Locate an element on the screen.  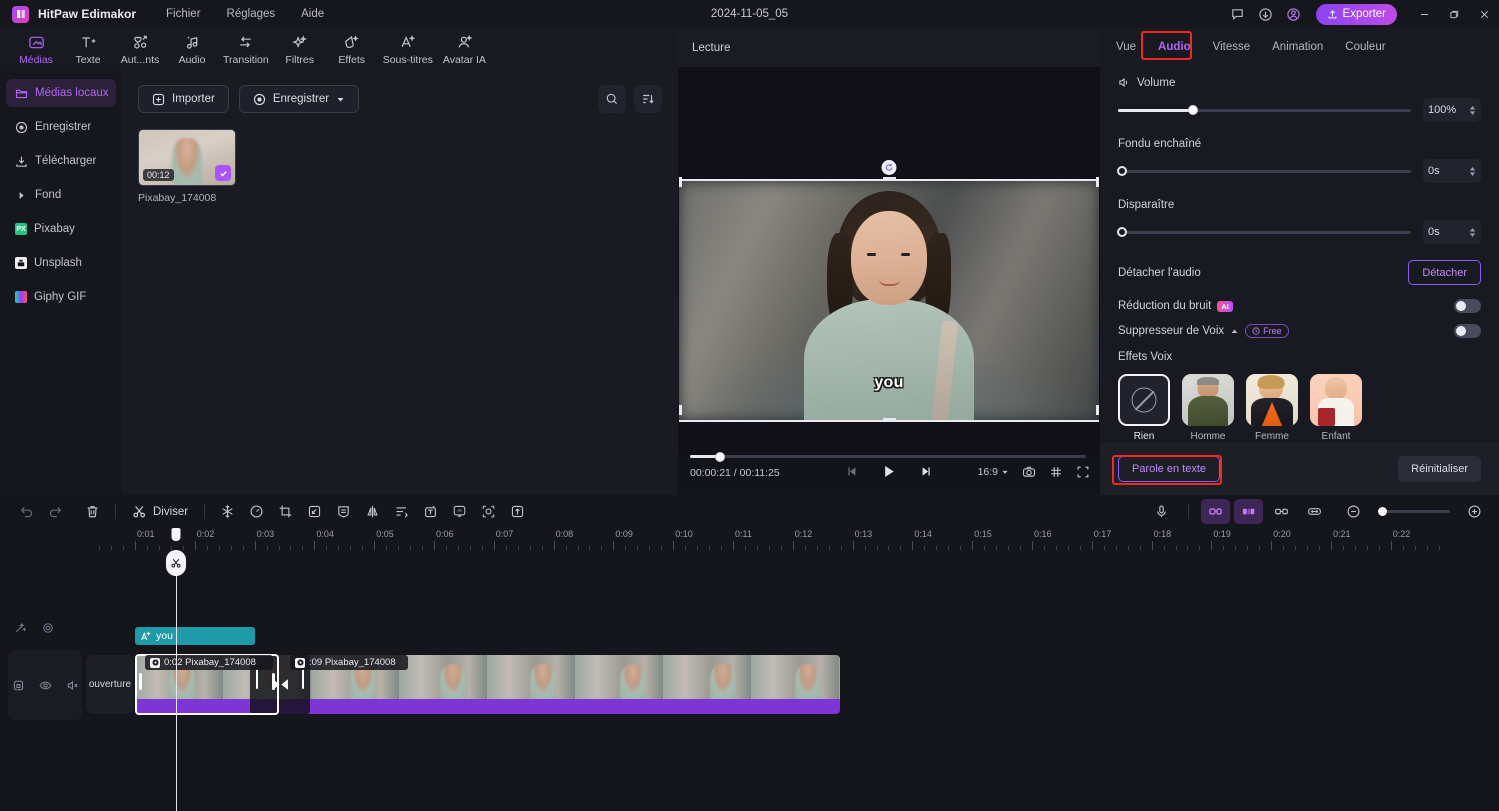
crop-handle-bl is located at coordinates (680, 410).